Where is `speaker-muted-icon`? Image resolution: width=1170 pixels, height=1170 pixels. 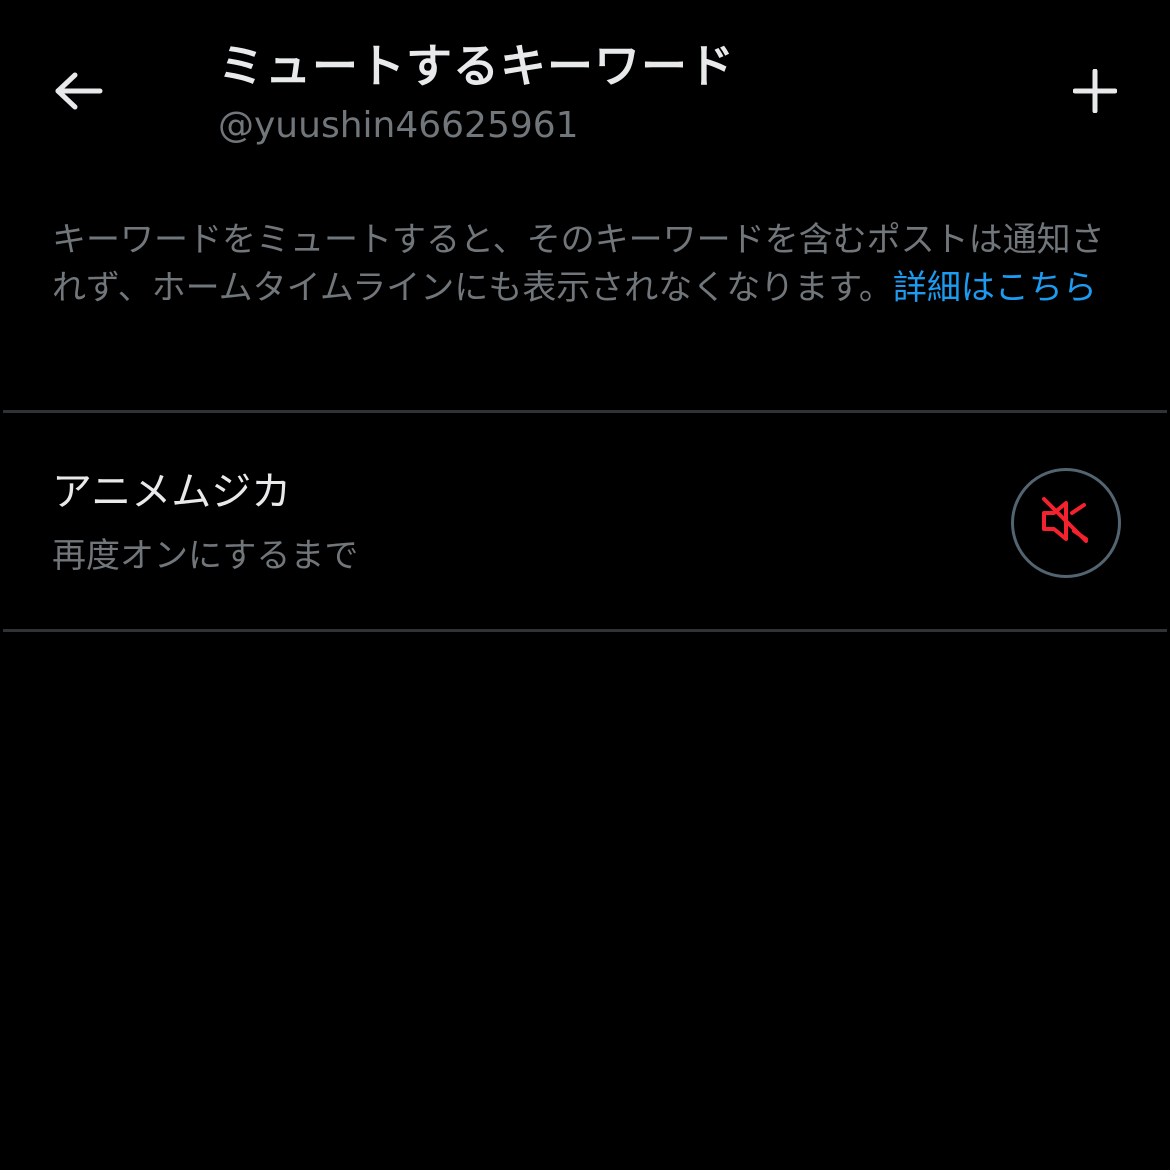 speaker-muted-icon is located at coordinates (1066, 523).